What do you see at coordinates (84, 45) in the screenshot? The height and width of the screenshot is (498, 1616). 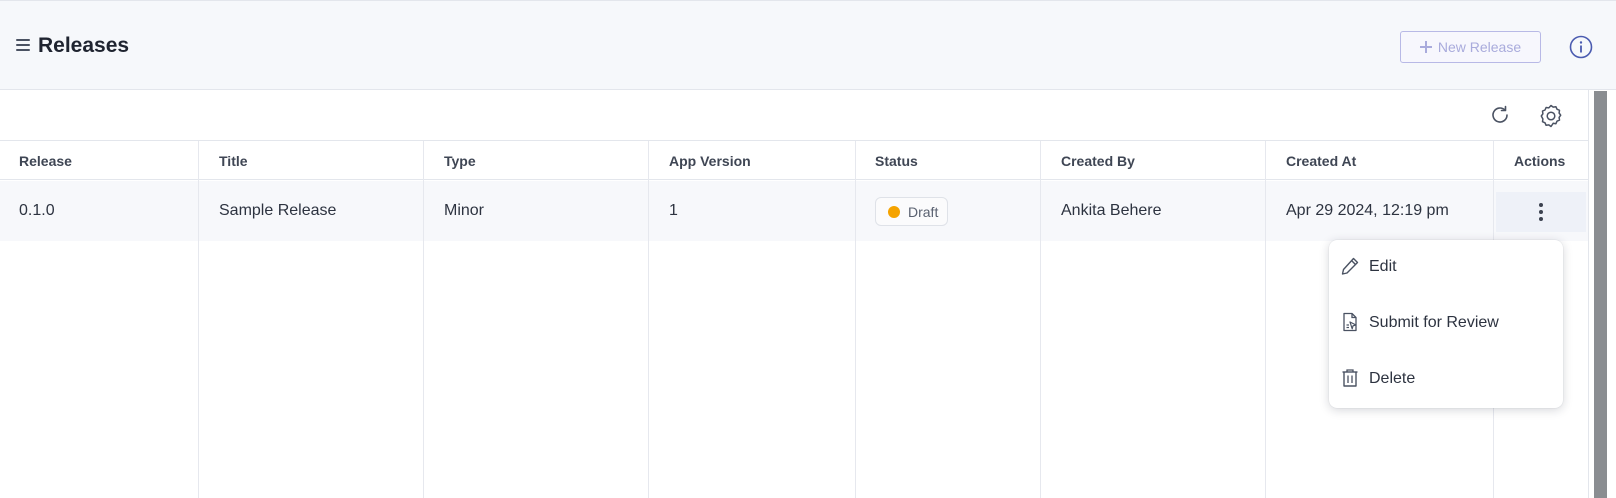 I see `page-title: Releases` at bounding box center [84, 45].